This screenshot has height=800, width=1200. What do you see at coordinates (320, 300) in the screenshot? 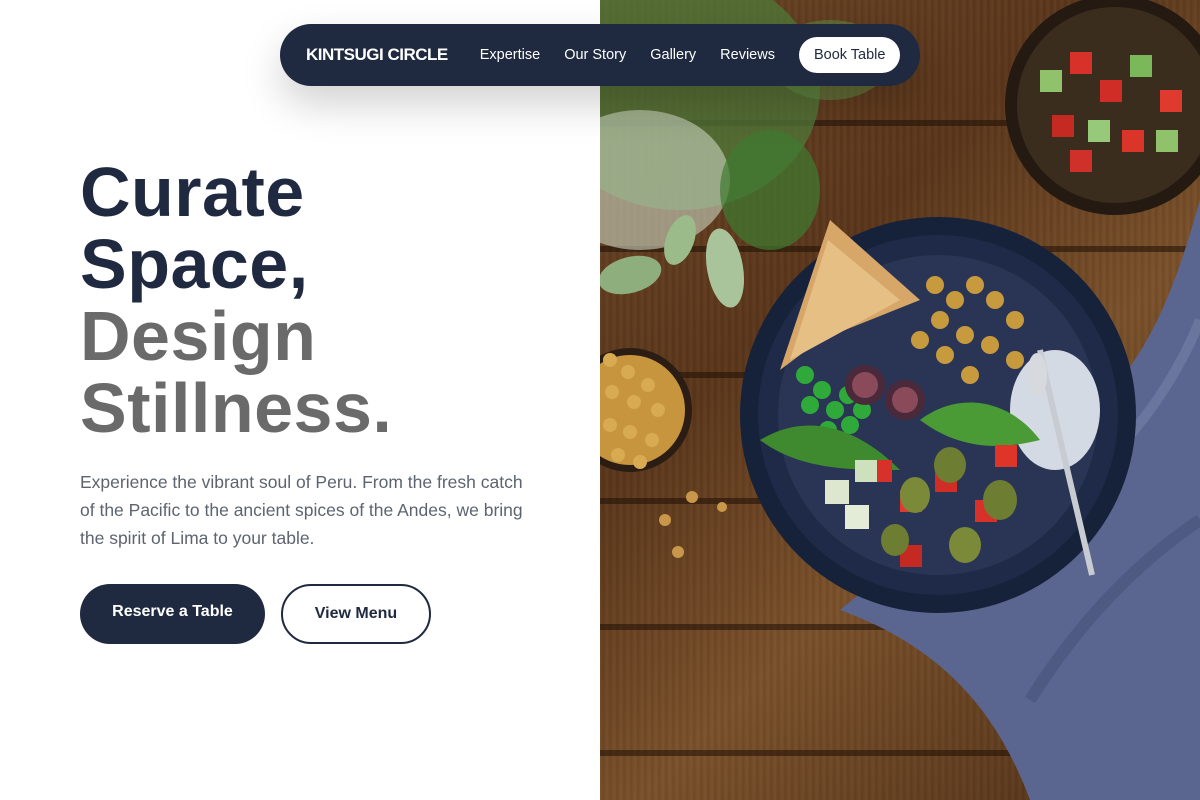
I see `hero-title: Curate Space, Design Stillness.` at bounding box center [320, 300].